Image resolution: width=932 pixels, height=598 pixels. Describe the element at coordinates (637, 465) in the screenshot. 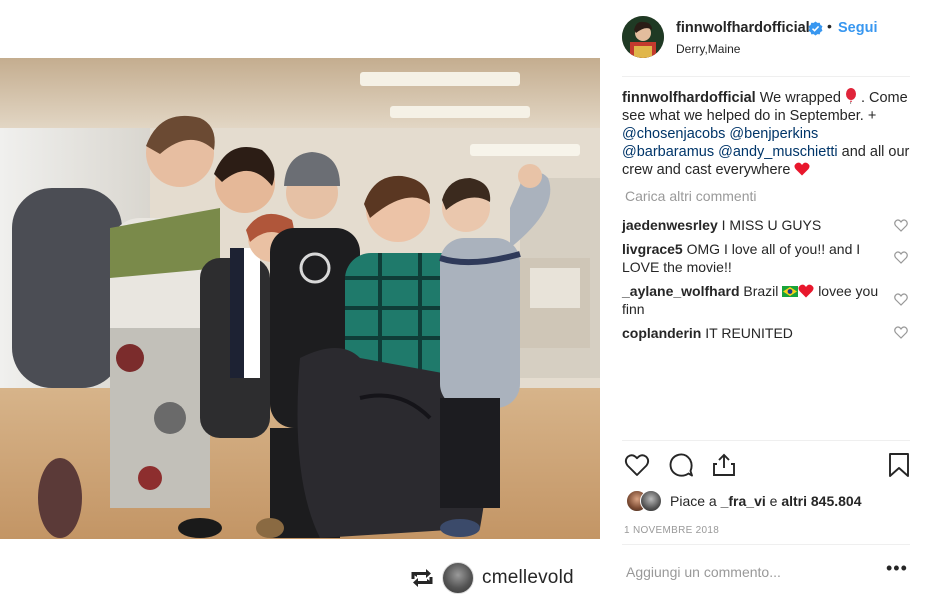

I see `heart-icon` at that location.